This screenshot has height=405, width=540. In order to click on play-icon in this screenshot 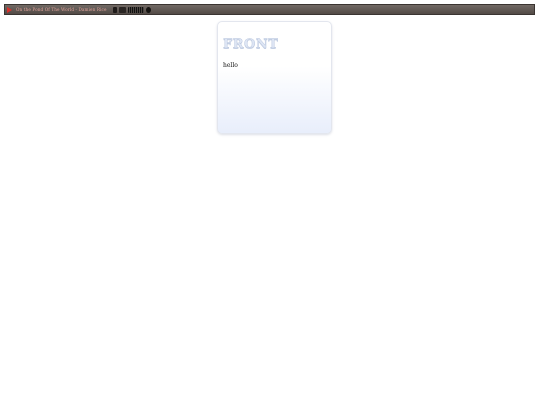, I will do `click(9, 9)`.